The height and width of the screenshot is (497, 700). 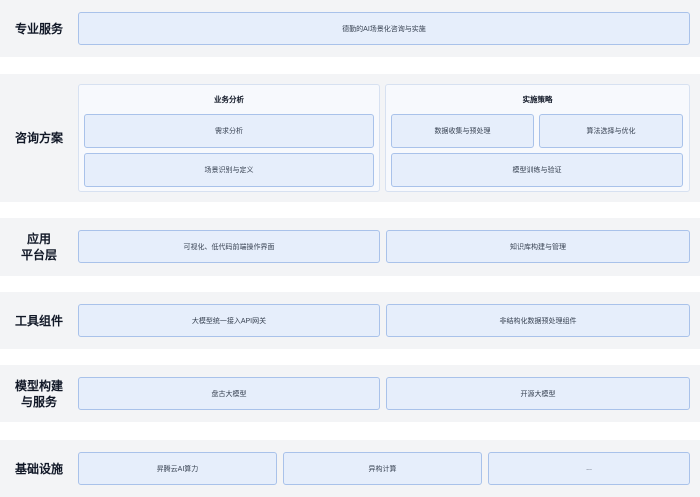 I want to click on box-unstructured-preprocess: 非结构化数据预处理组件, so click(x=538, y=320).